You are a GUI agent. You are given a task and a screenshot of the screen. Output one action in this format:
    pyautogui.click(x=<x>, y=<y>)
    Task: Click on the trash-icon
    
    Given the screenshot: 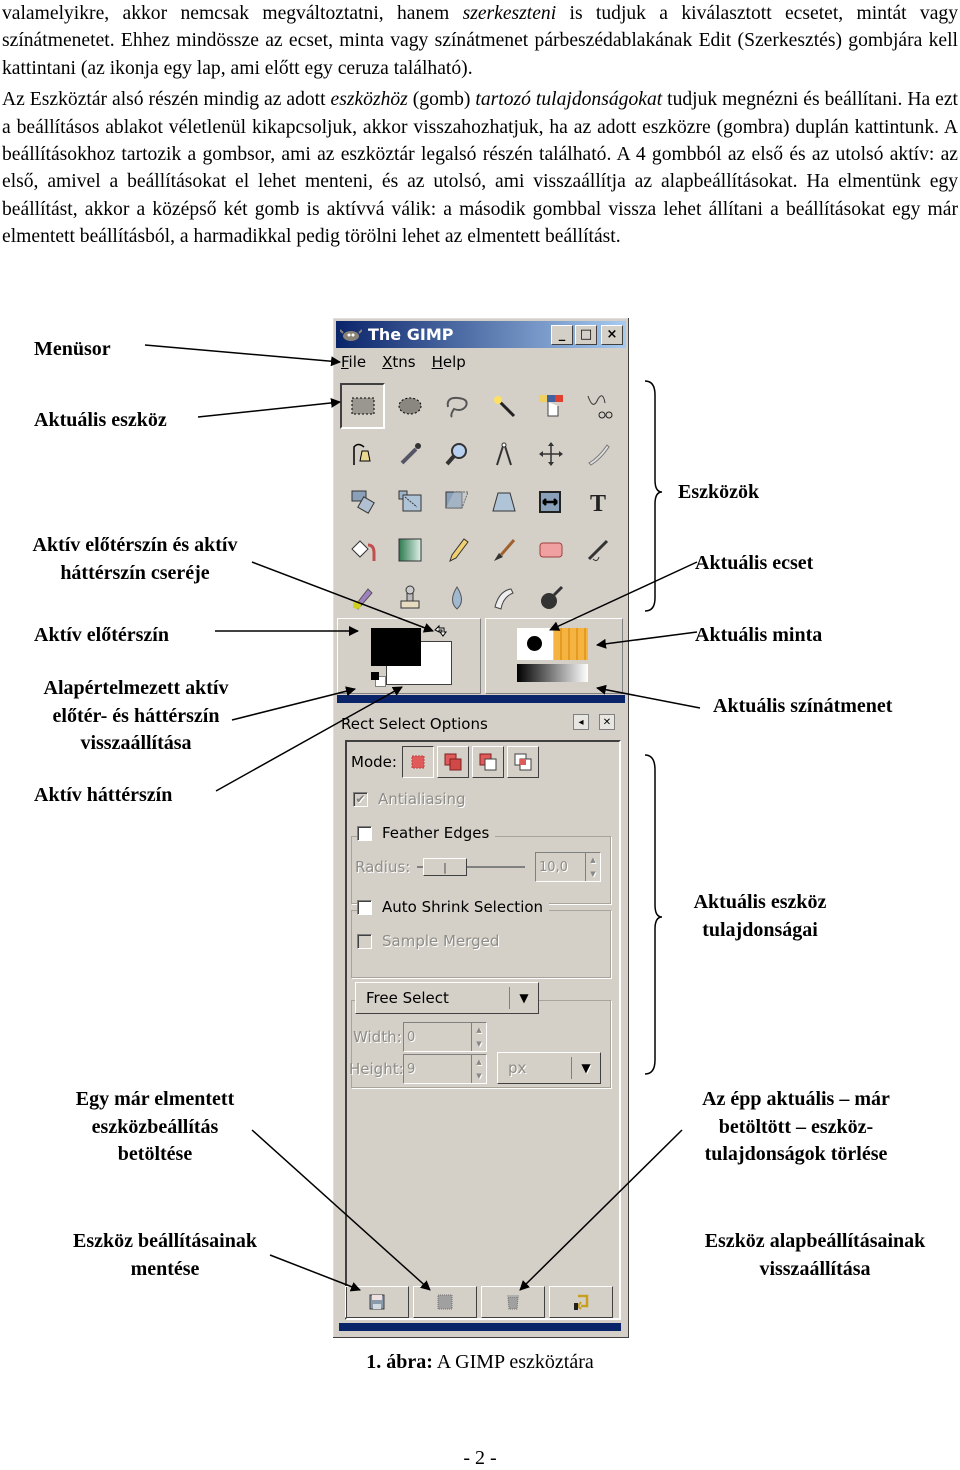 What is the action you would take?
    pyautogui.click(x=513, y=1302)
    